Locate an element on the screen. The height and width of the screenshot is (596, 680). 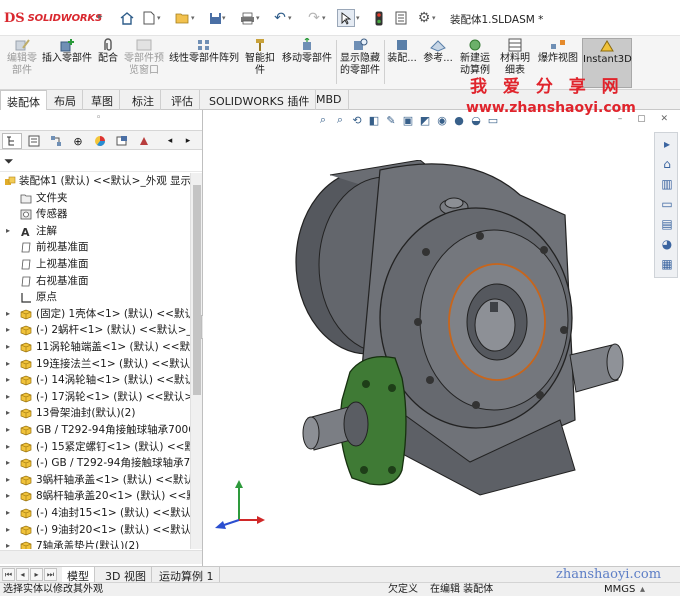
smart-fasteners-button: 智能扣件 is located at coordinates (260, 63).